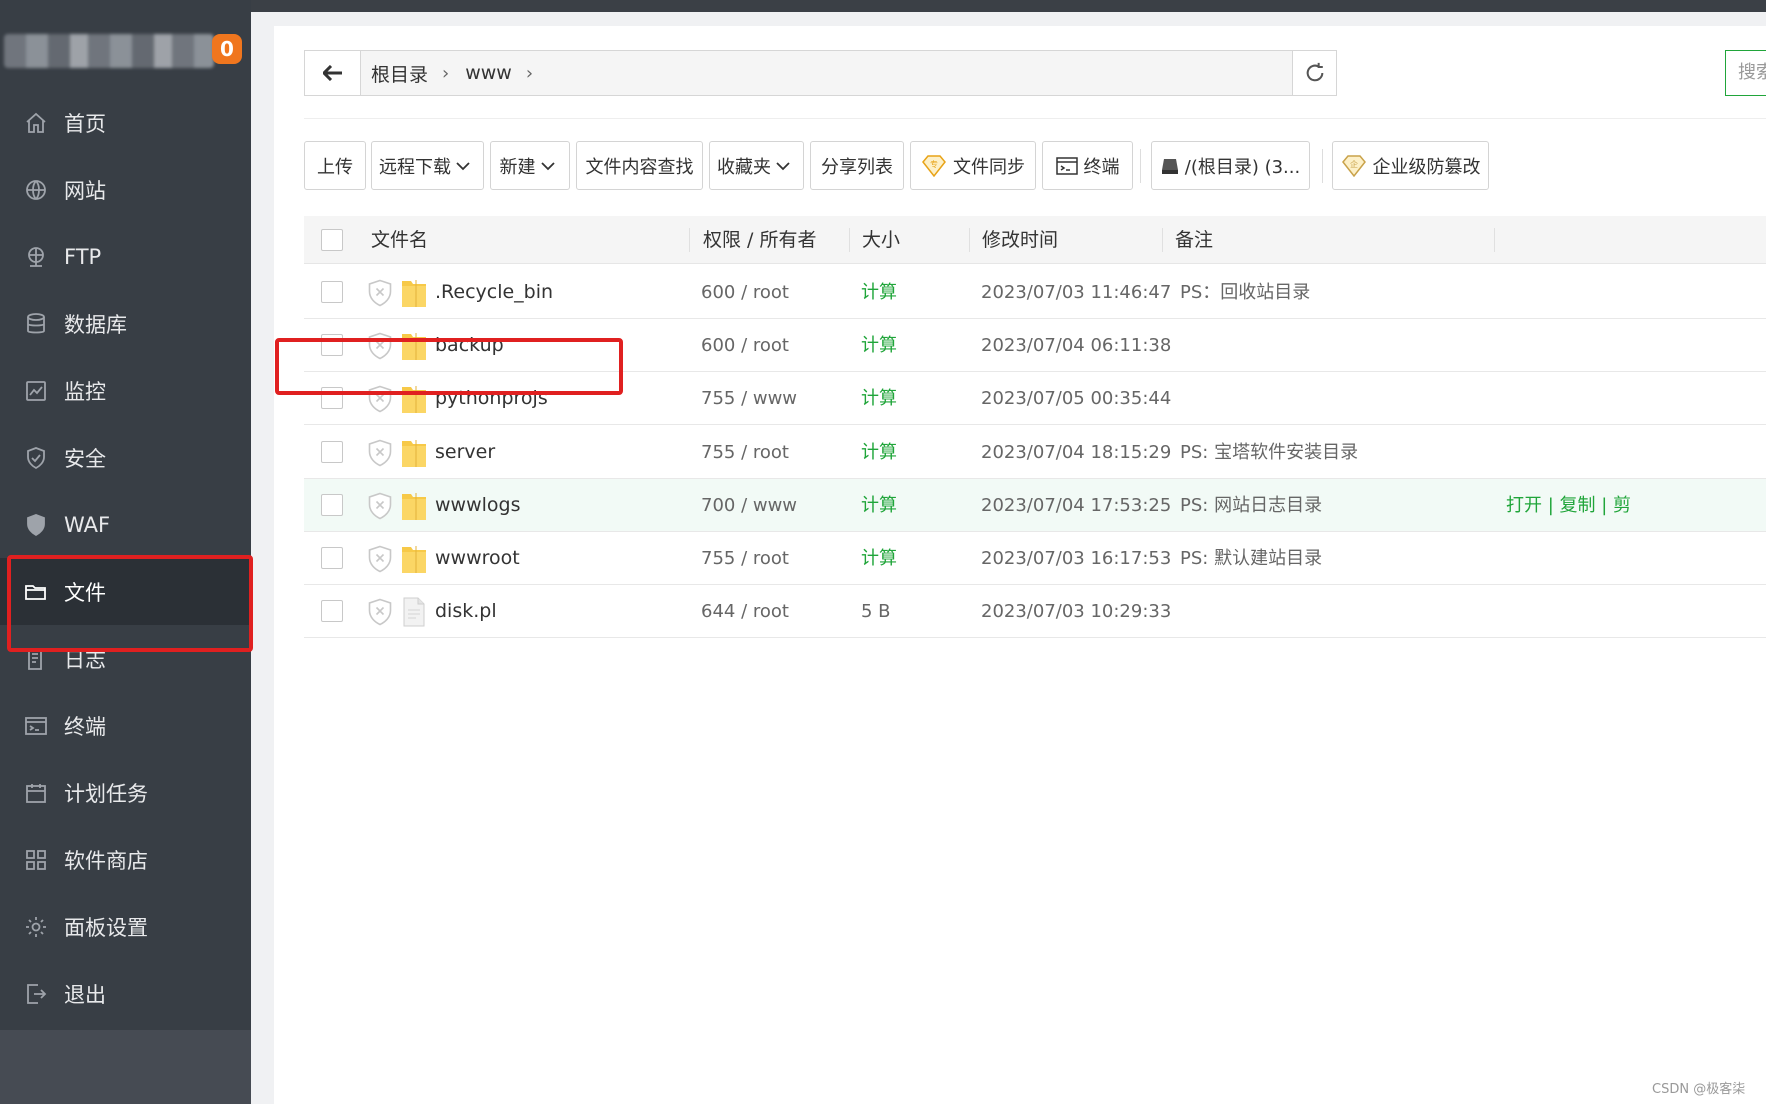 This screenshot has width=1766, height=1104. Describe the element at coordinates (400, 74) in the screenshot. I see `breadcrumb-label: 根目录` at that location.